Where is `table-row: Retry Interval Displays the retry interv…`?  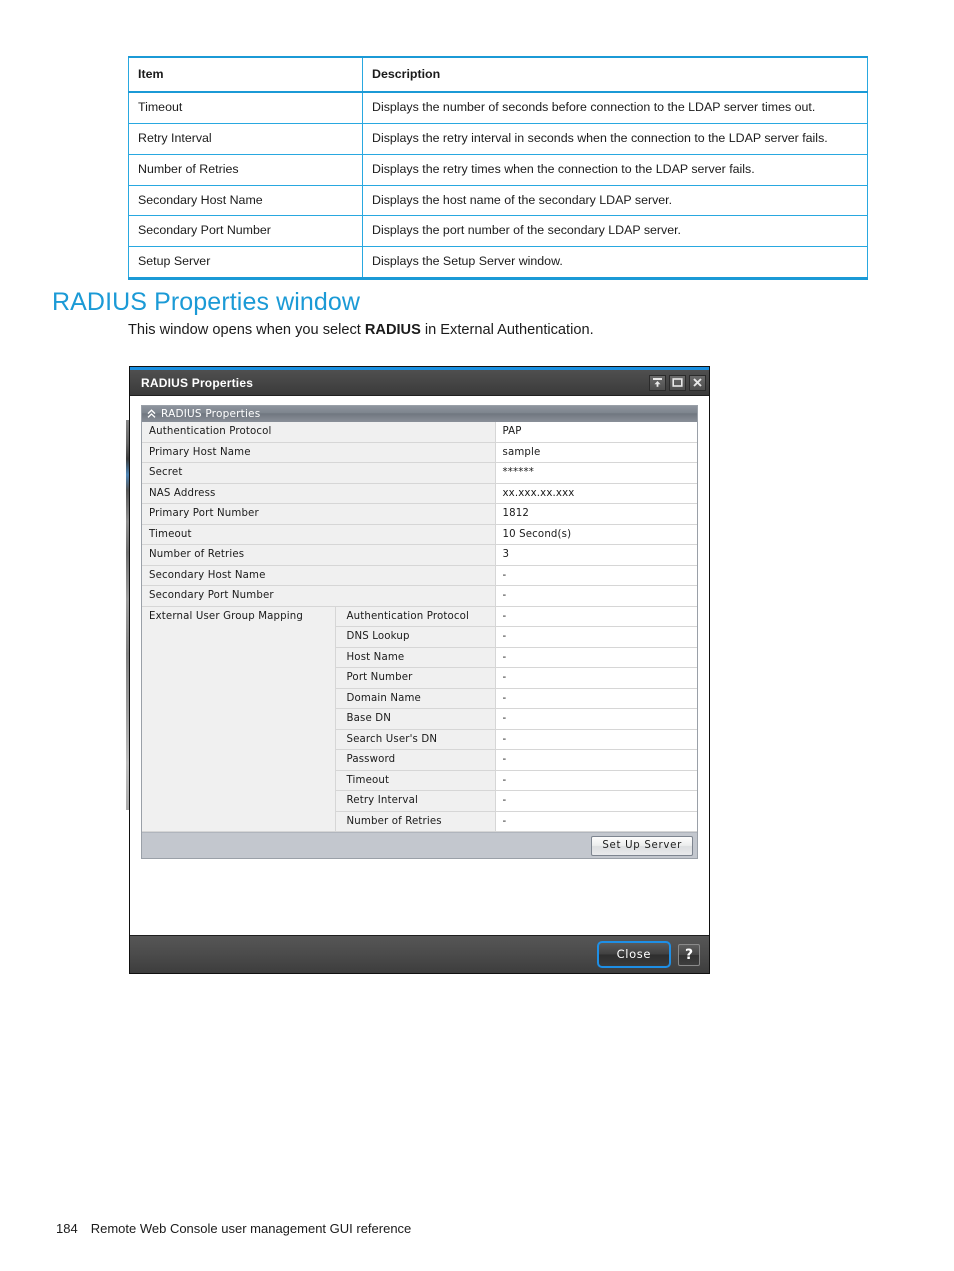
table-row: Retry Interval Displays the retry interv… is located at coordinates (498, 138).